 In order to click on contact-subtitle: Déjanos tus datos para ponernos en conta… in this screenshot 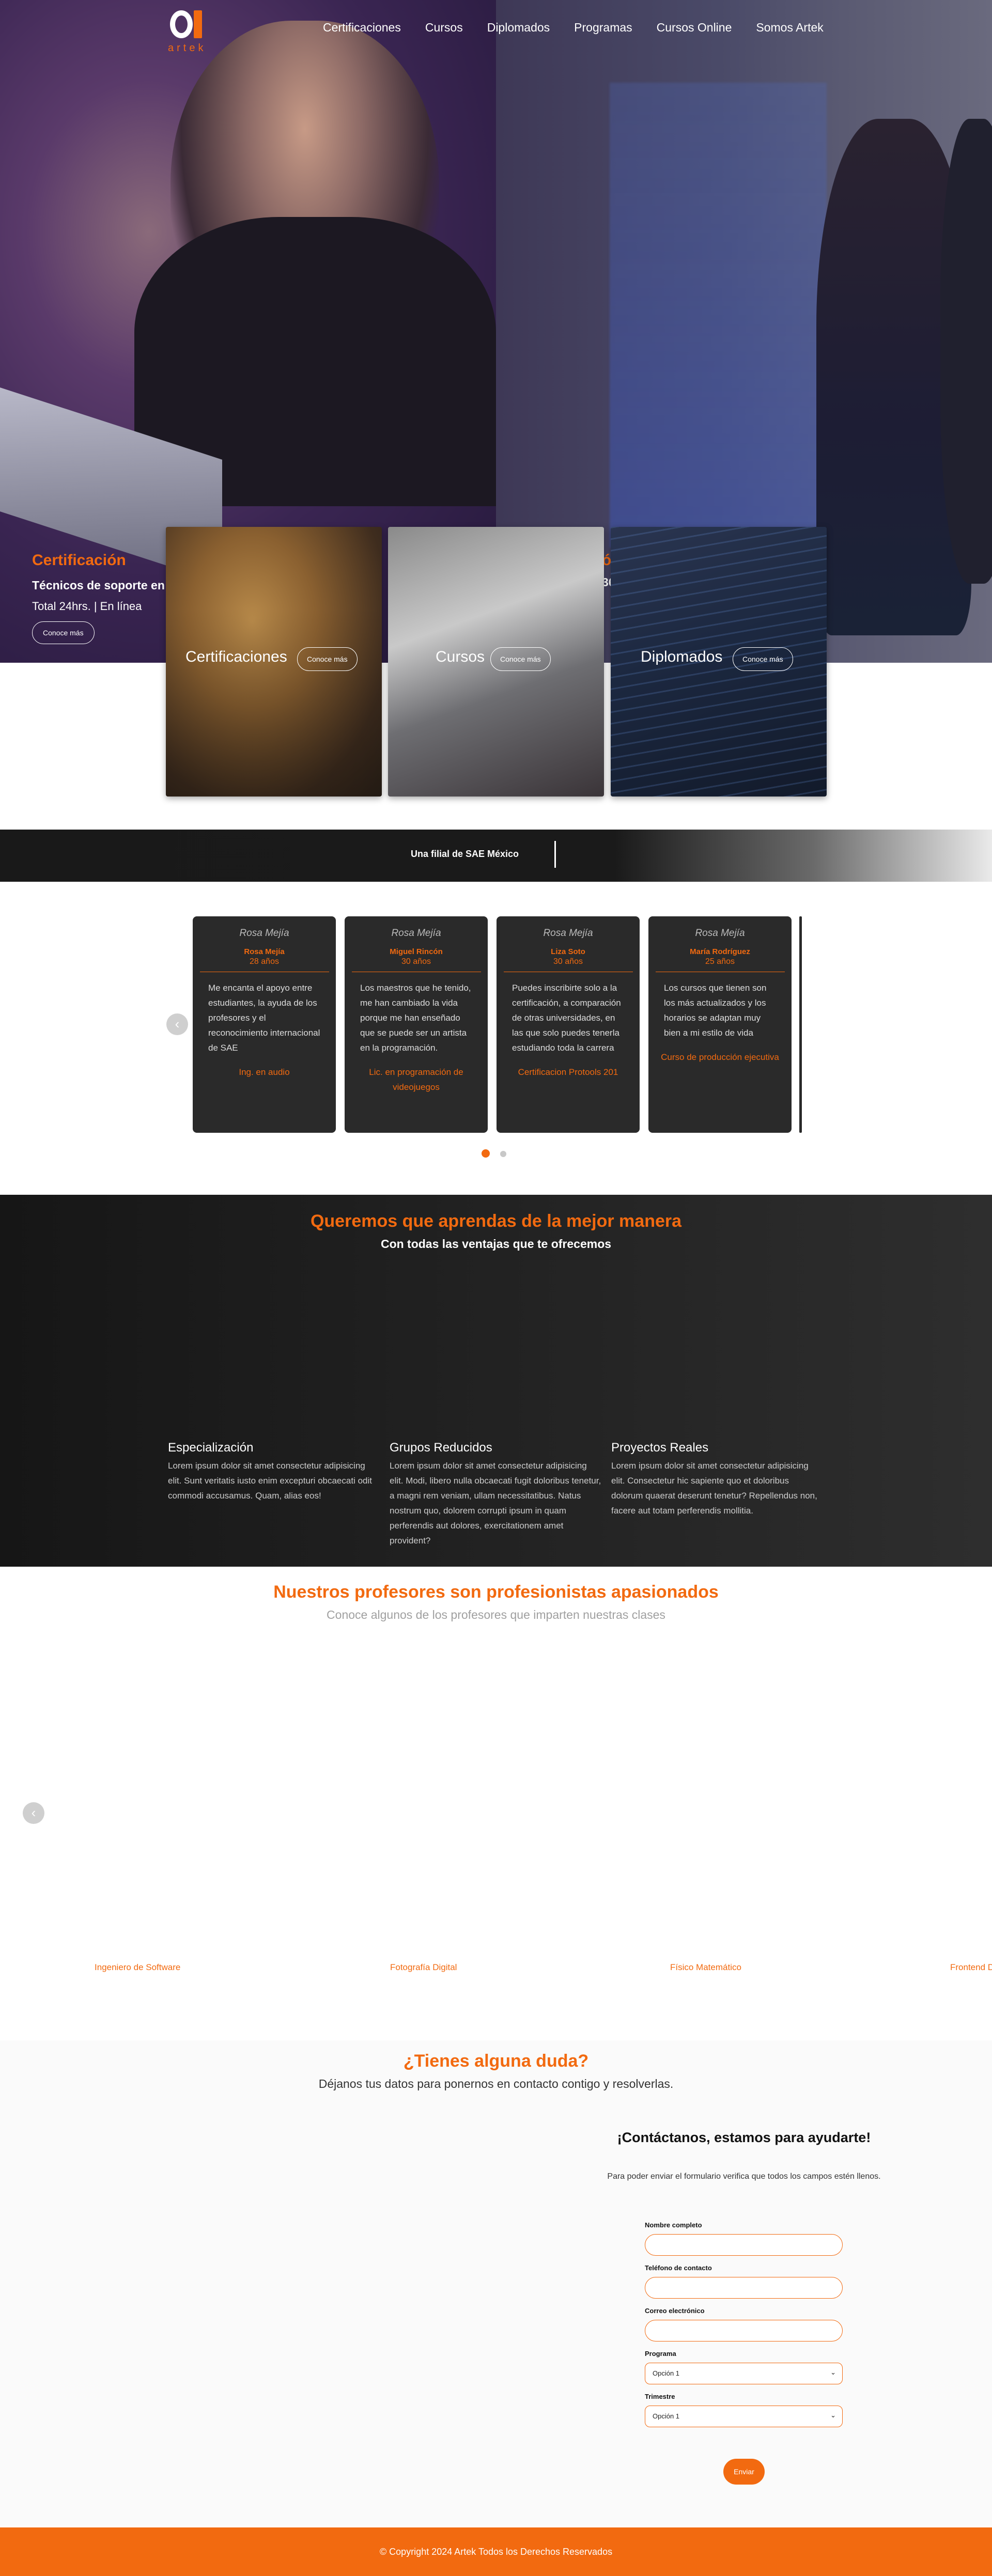, I will do `click(496, 2083)`.